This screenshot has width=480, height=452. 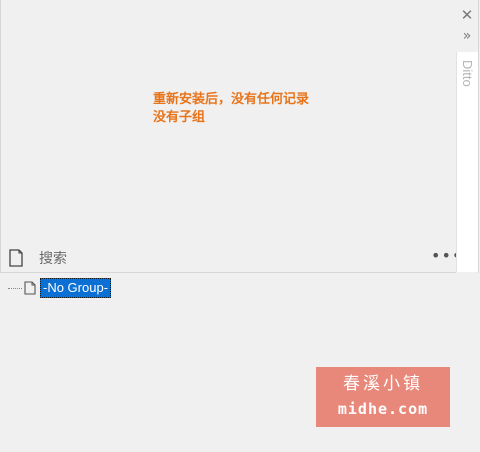 I want to click on annotation-line-1: 重新安装后，没有任何记录, so click(x=231, y=99).